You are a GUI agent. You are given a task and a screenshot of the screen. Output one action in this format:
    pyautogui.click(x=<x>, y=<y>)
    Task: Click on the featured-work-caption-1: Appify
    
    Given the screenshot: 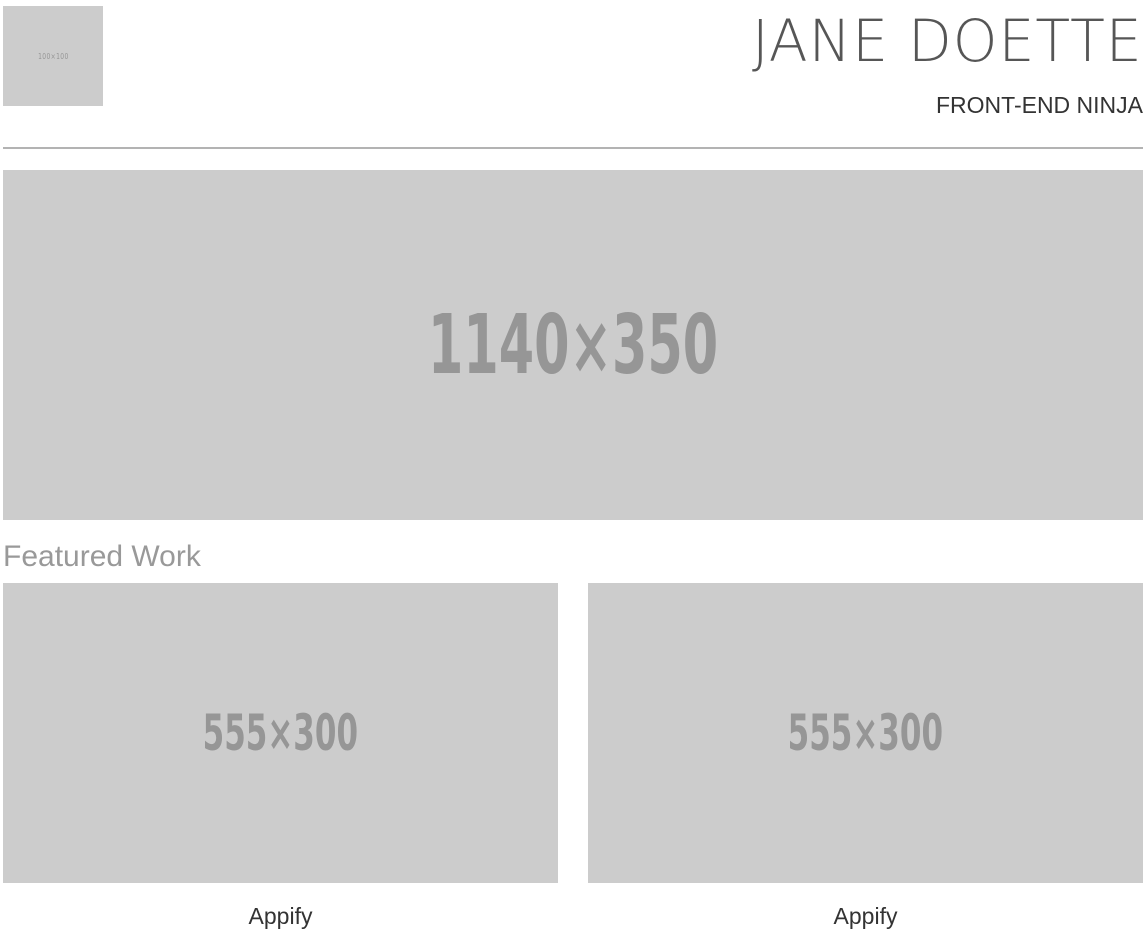 What is the action you would take?
    pyautogui.click(x=280, y=916)
    